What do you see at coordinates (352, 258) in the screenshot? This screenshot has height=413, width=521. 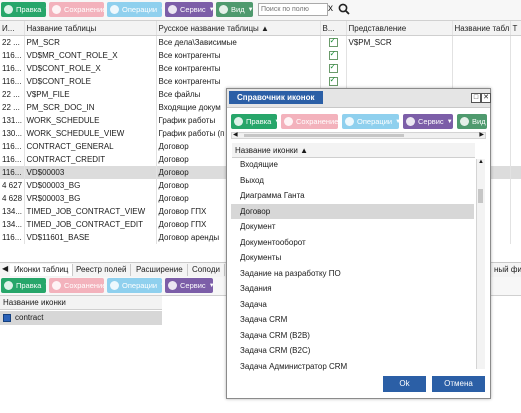 I see `list-item: Документы` at bounding box center [352, 258].